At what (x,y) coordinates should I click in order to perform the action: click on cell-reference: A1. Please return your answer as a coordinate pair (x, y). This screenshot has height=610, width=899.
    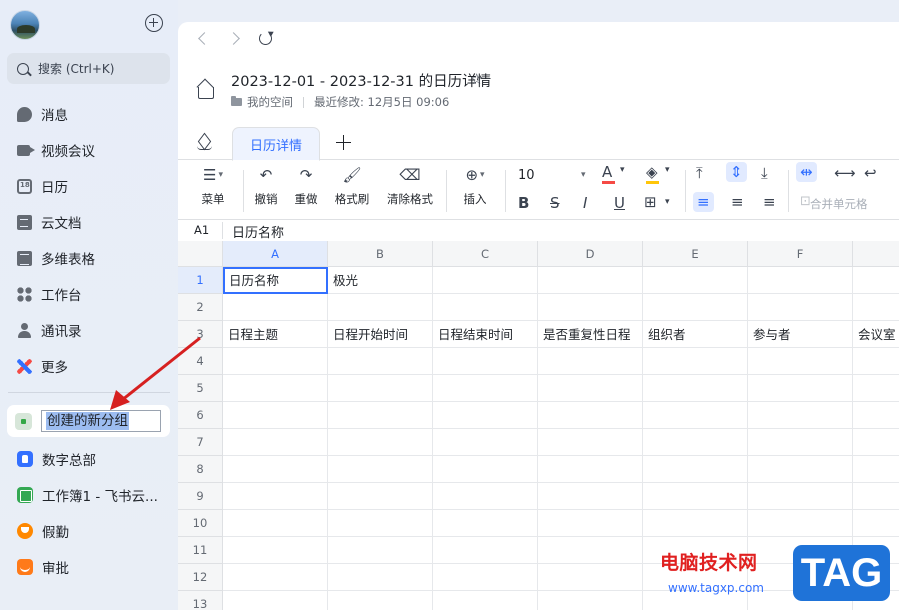
    Looking at the image, I should click on (201, 230).